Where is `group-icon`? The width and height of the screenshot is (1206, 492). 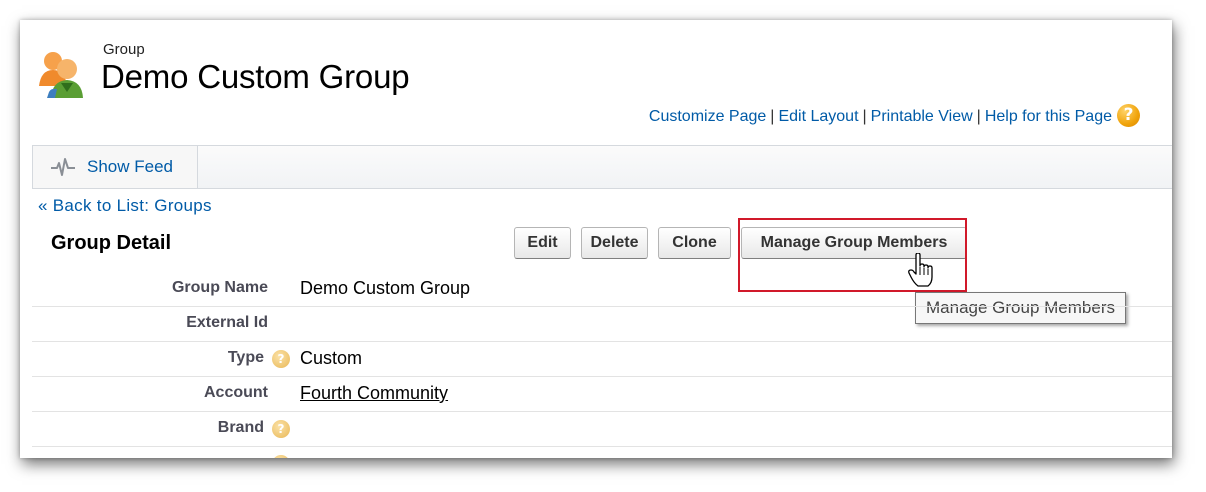 group-icon is located at coordinates (61, 75).